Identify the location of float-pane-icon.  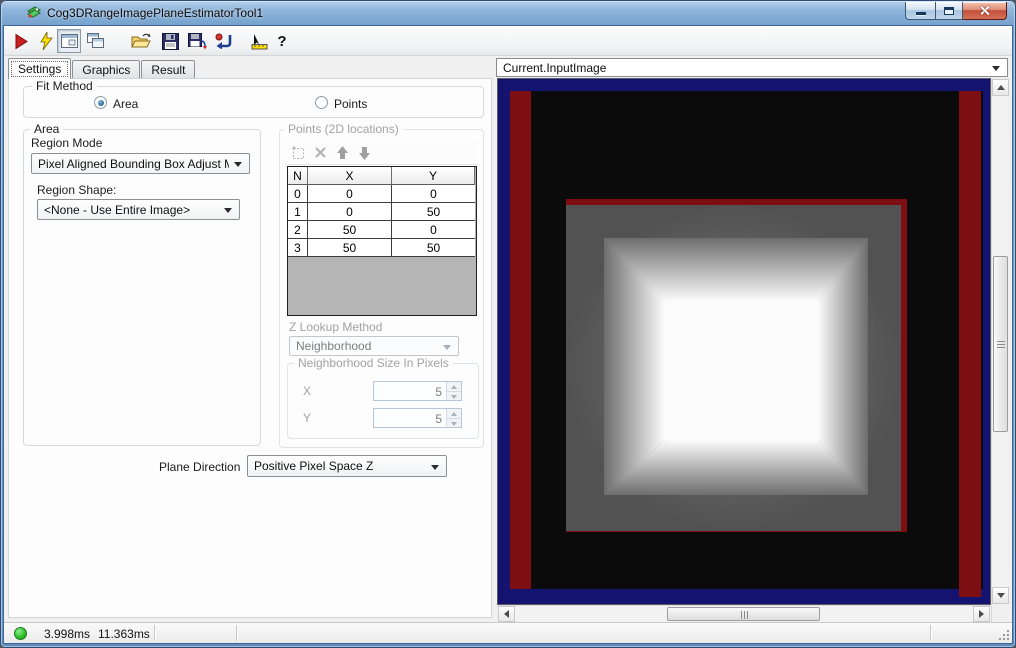
(95, 40).